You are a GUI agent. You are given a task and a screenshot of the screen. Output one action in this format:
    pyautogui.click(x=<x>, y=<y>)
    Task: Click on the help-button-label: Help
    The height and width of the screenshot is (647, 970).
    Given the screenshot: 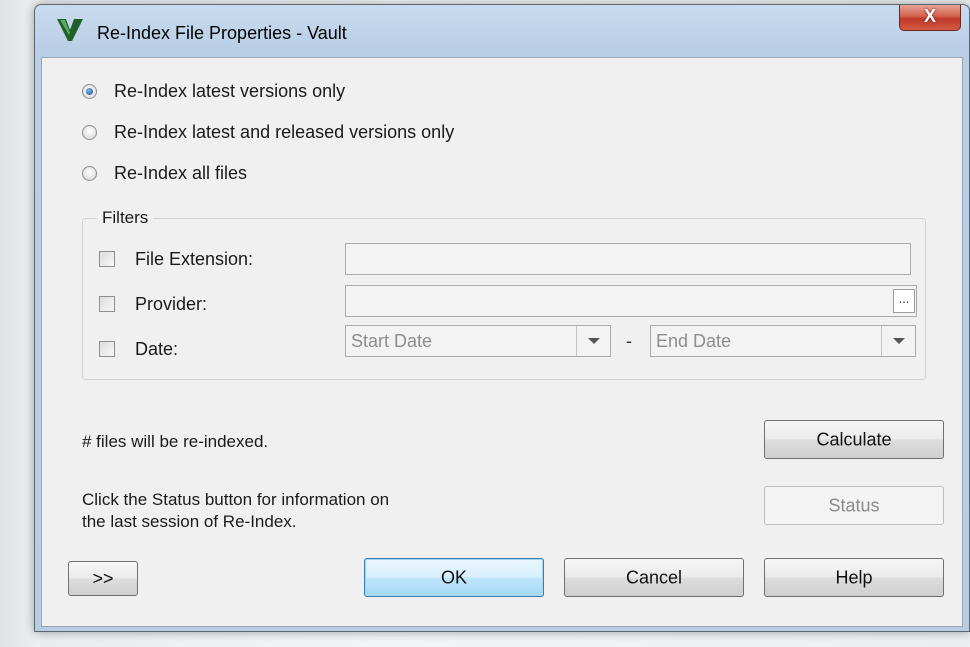 What is the action you would take?
    pyautogui.click(x=854, y=577)
    